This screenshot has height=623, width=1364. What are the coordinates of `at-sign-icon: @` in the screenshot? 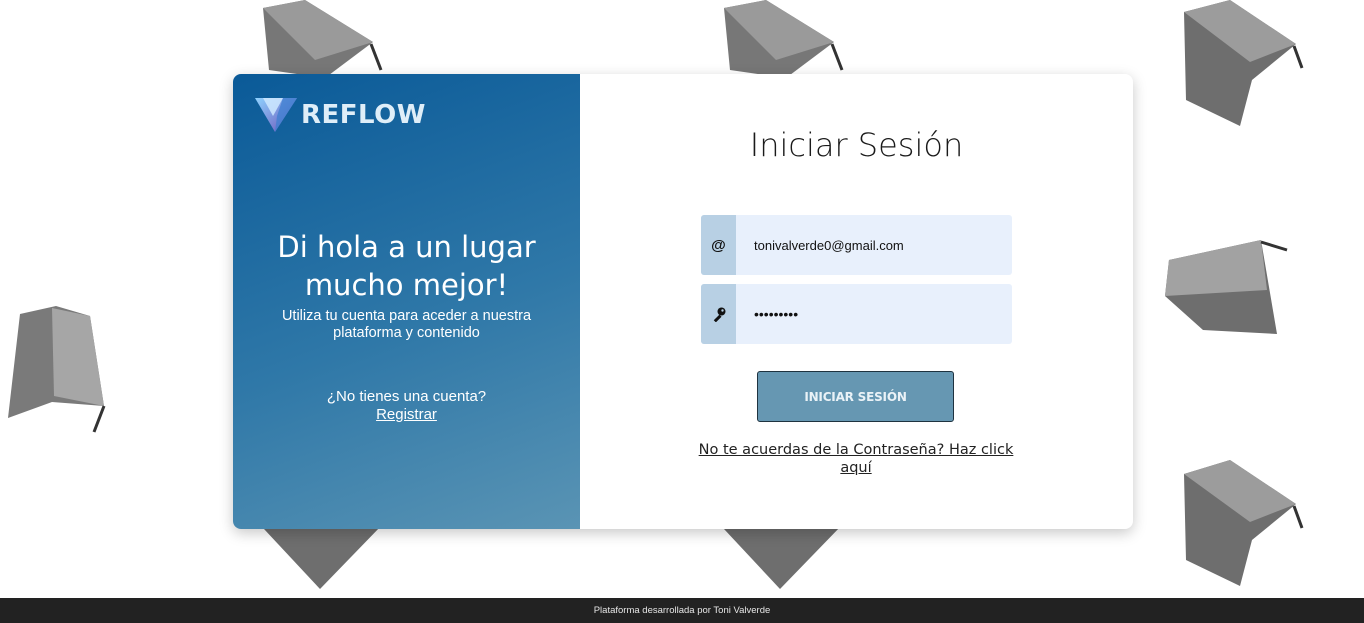 It's located at (718, 245).